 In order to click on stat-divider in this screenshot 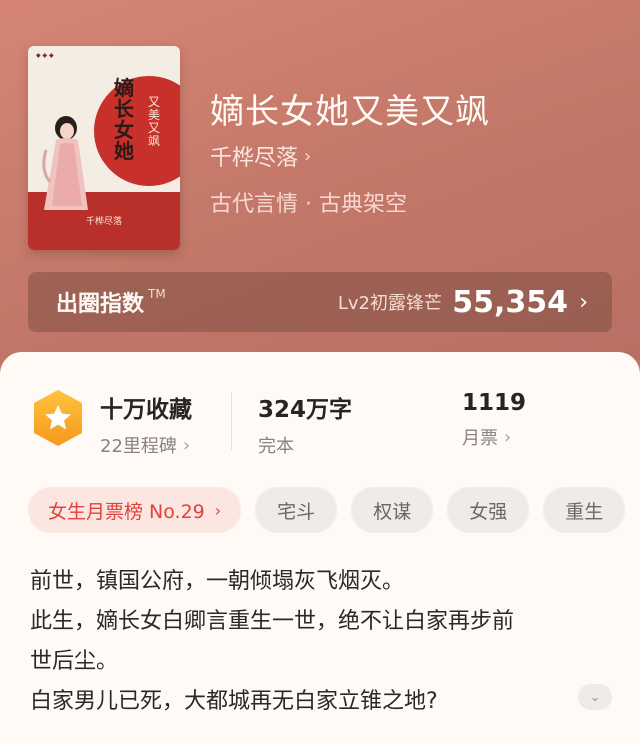, I will do `click(231, 421)`.